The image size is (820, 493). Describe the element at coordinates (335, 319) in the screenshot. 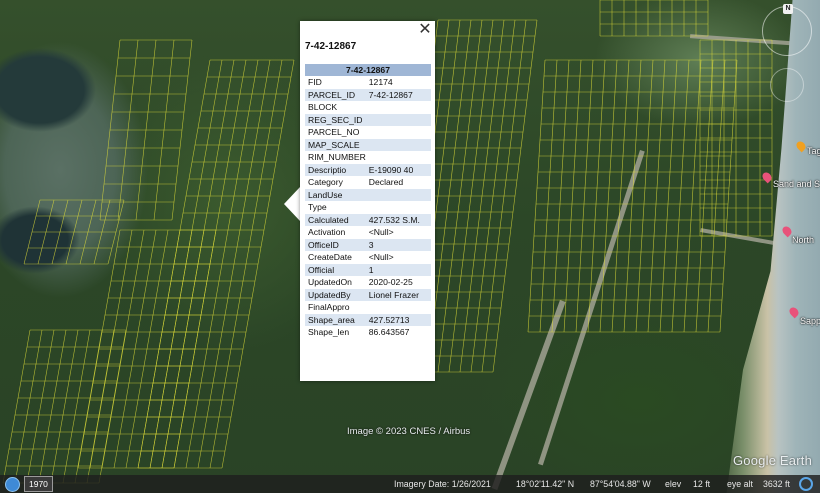

I see `attribute-key: Shape_area` at that location.